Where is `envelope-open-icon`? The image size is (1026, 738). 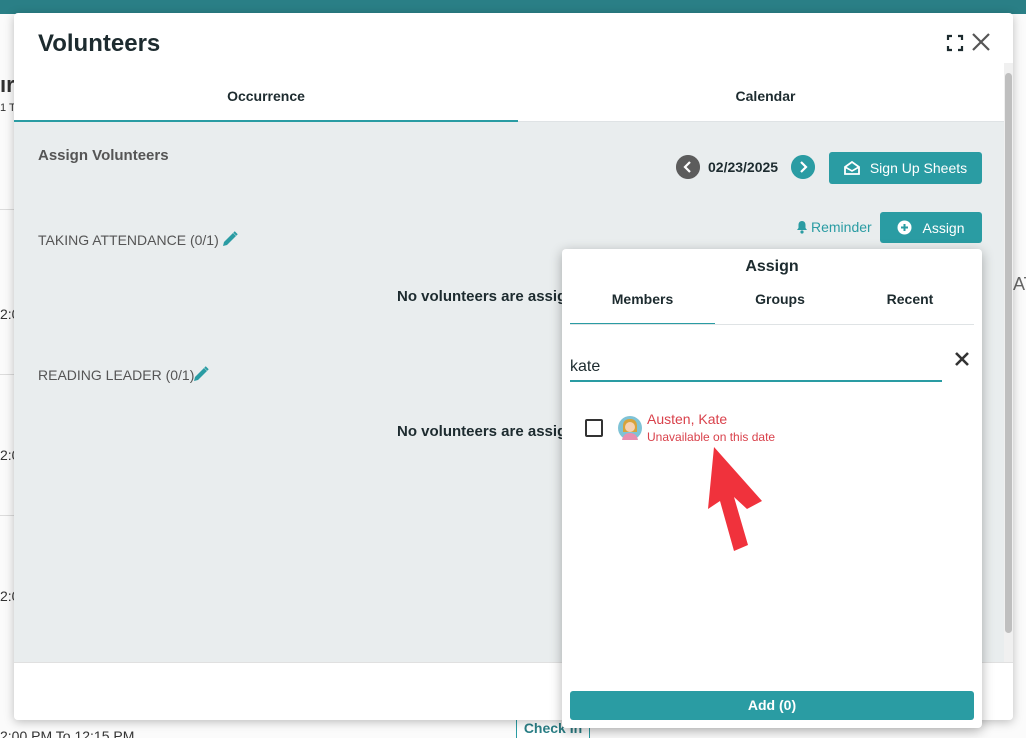 envelope-open-icon is located at coordinates (851, 168).